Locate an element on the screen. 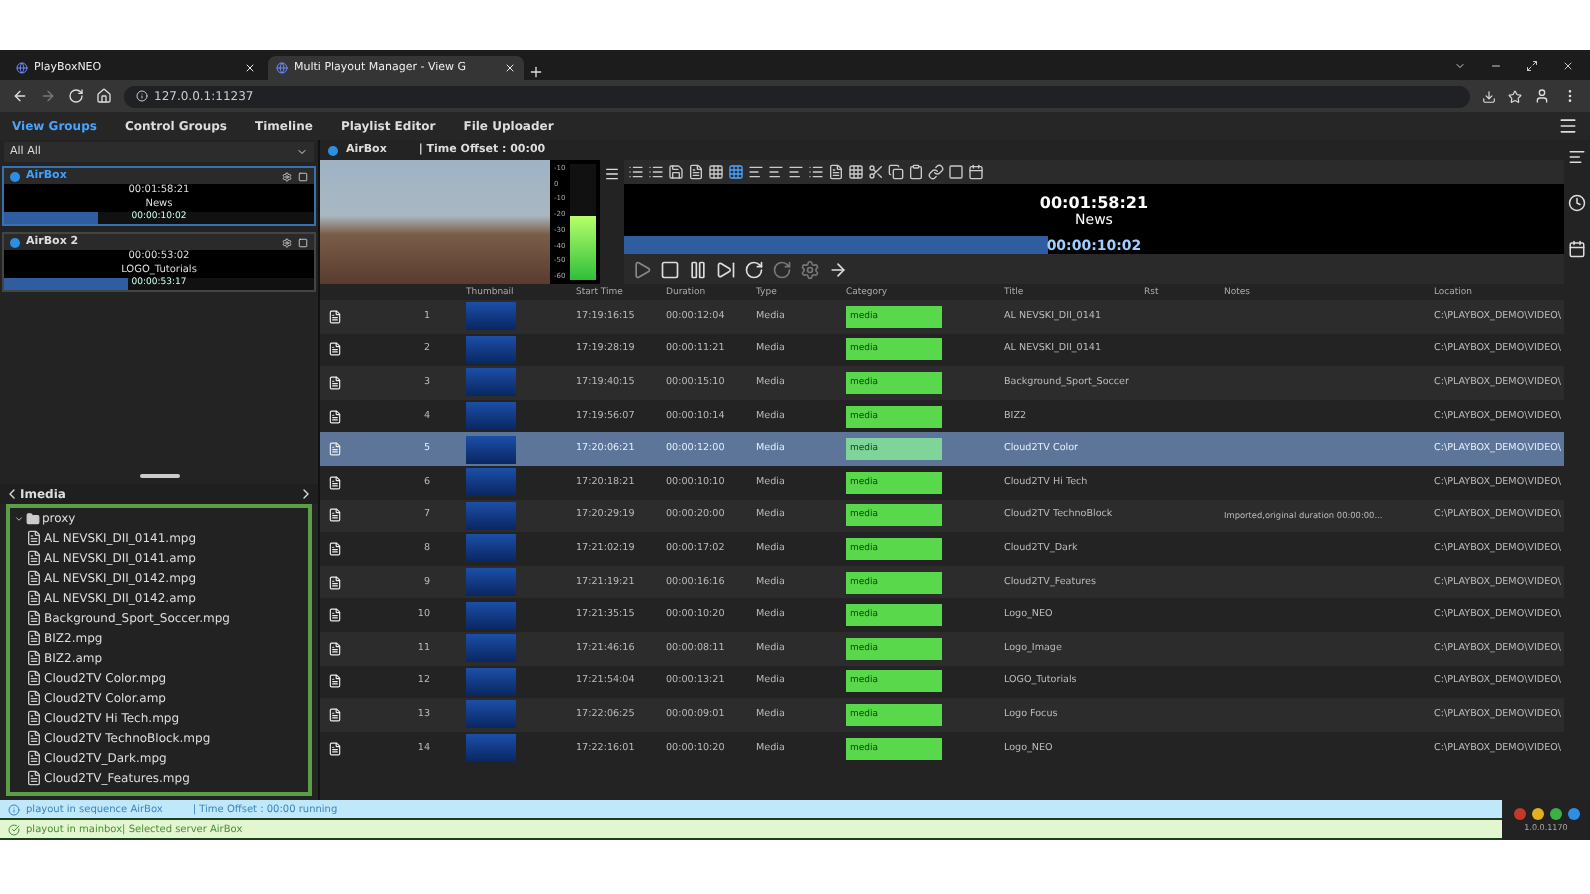  cut-icon is located at coordinates (876, 172).